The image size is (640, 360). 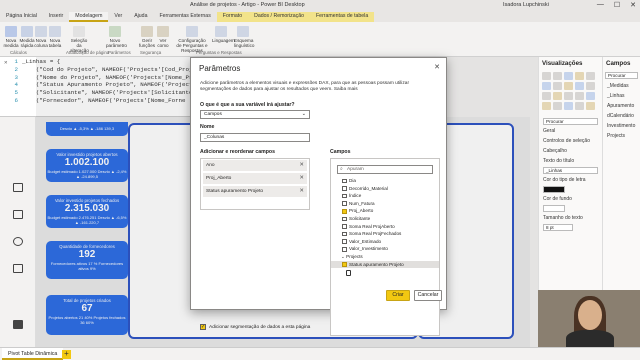 I want to click on selected-field-item: Ano ✕, so click(x=255, y=165).